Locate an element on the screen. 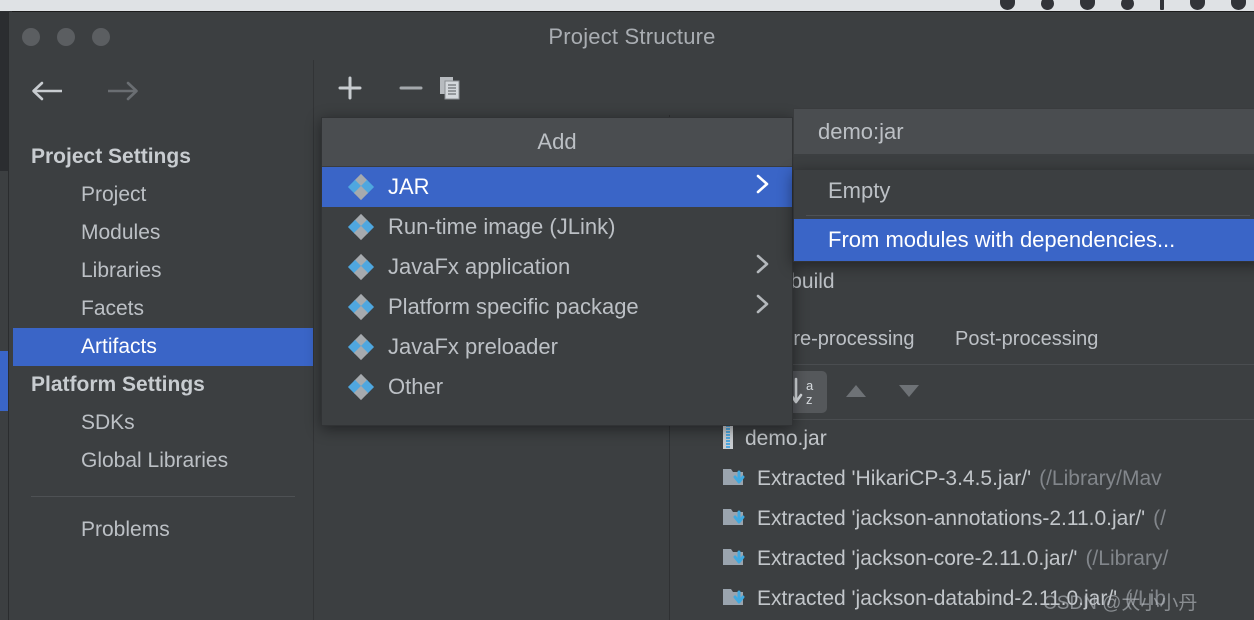  menu-item-label: Other is located at coordinates (416, 386).